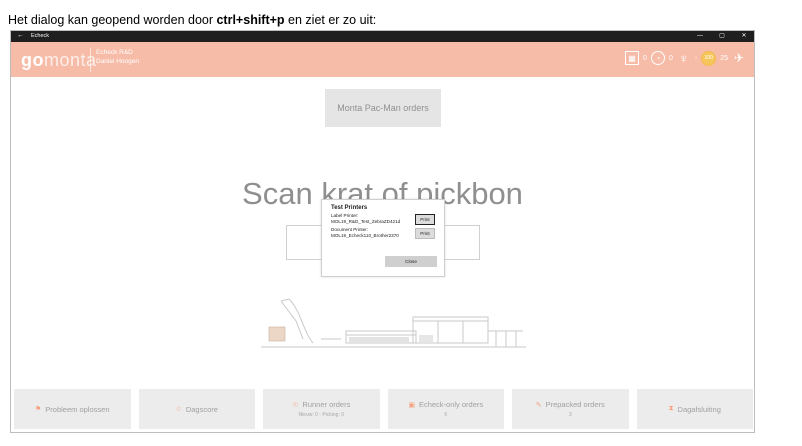 The image size is (802, 446). I want to click on caption-prefix: Het dialog kan geopend worden door, so click(112, 20).